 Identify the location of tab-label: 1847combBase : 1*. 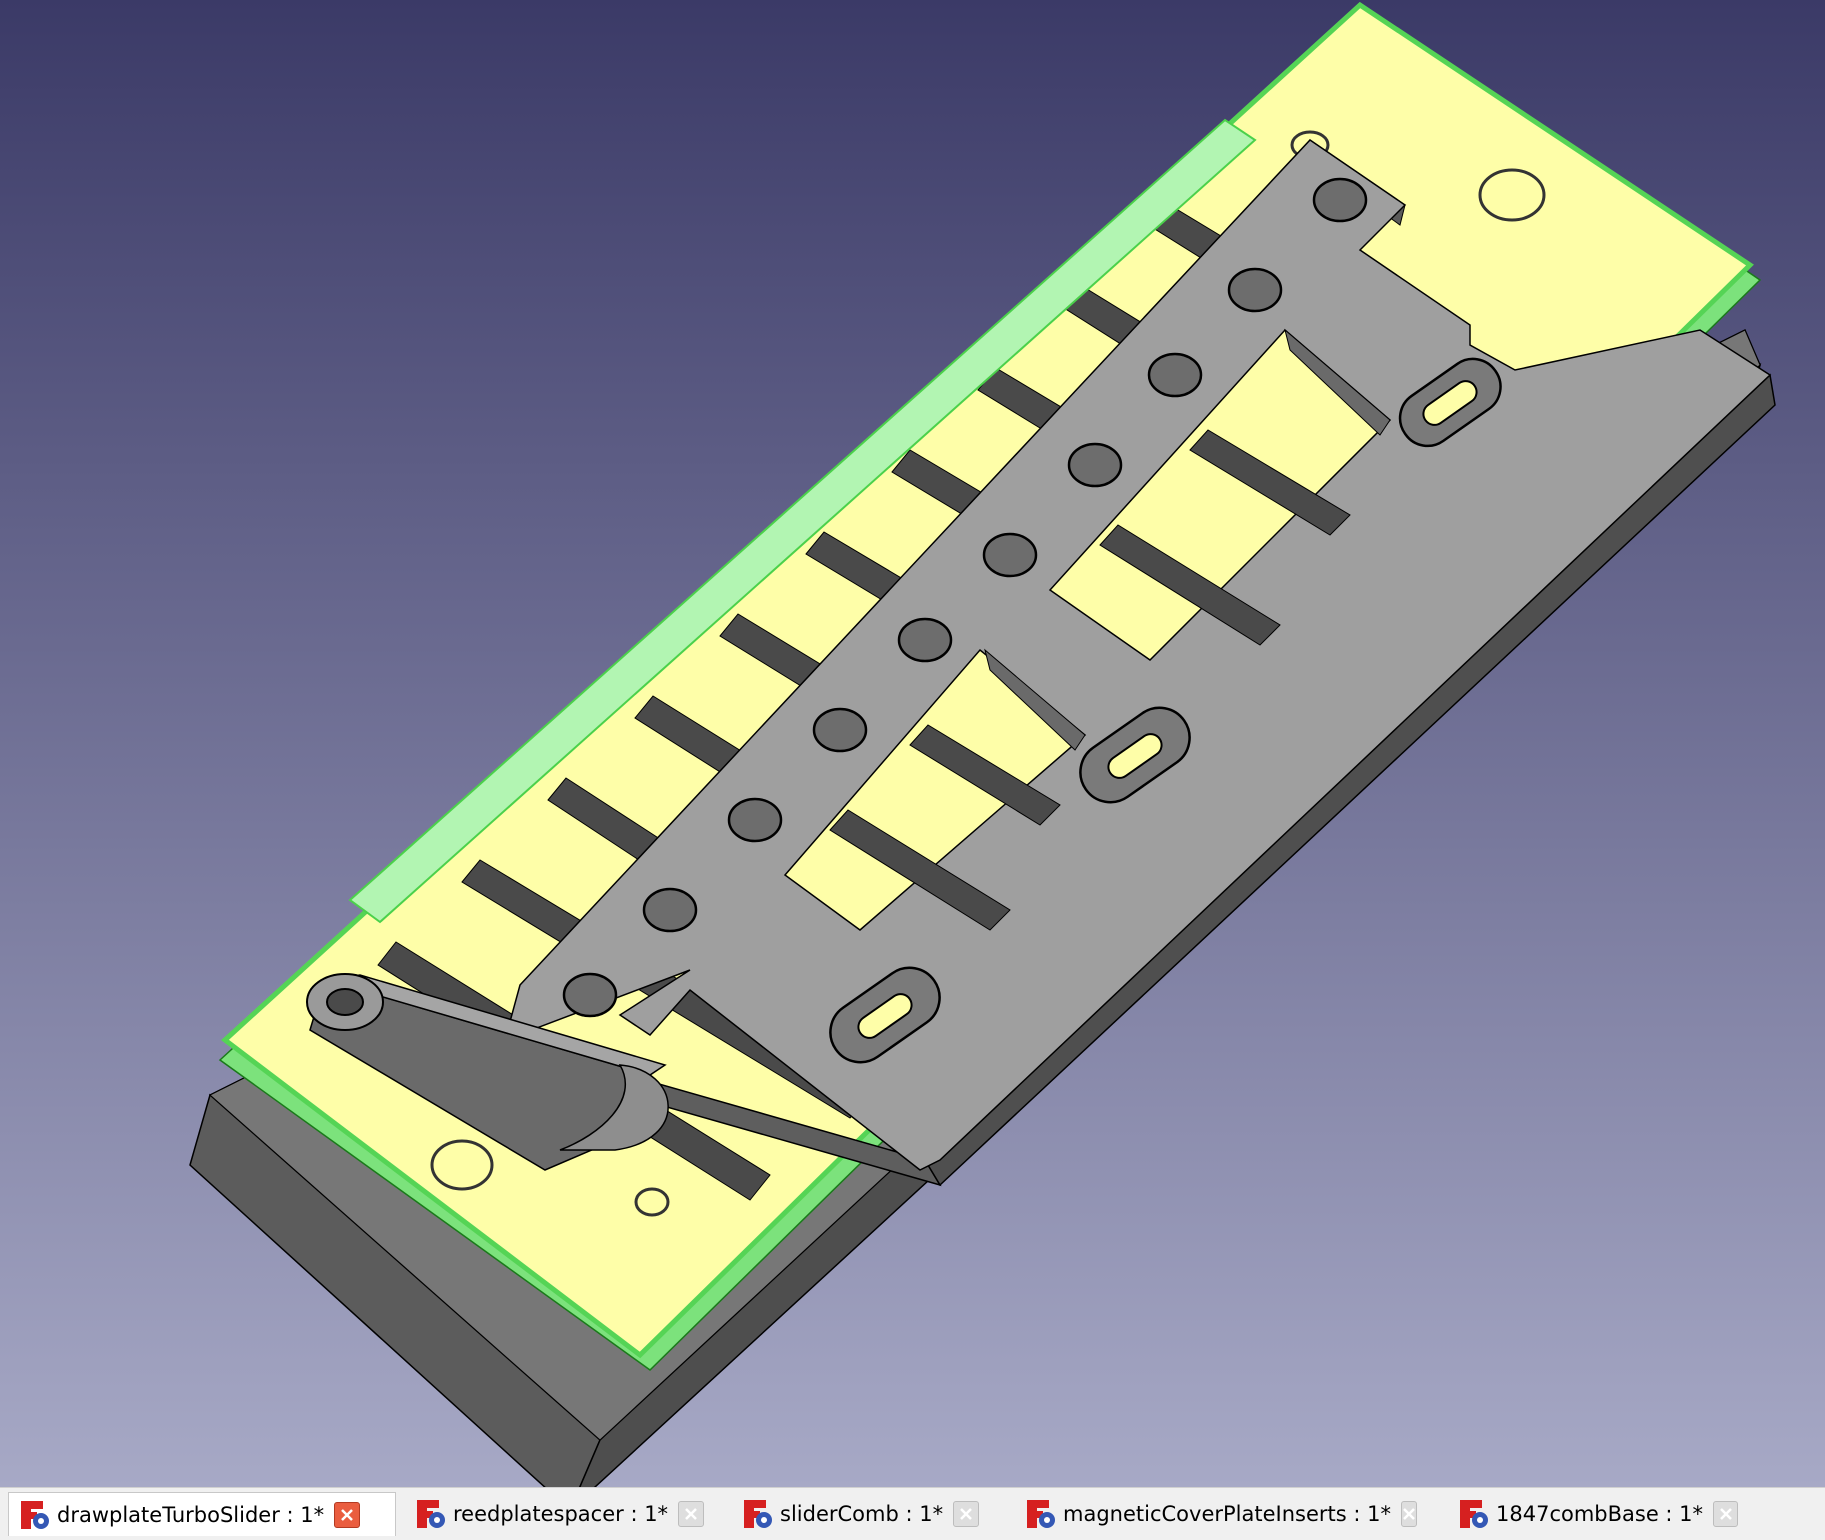
(1600, 1514).